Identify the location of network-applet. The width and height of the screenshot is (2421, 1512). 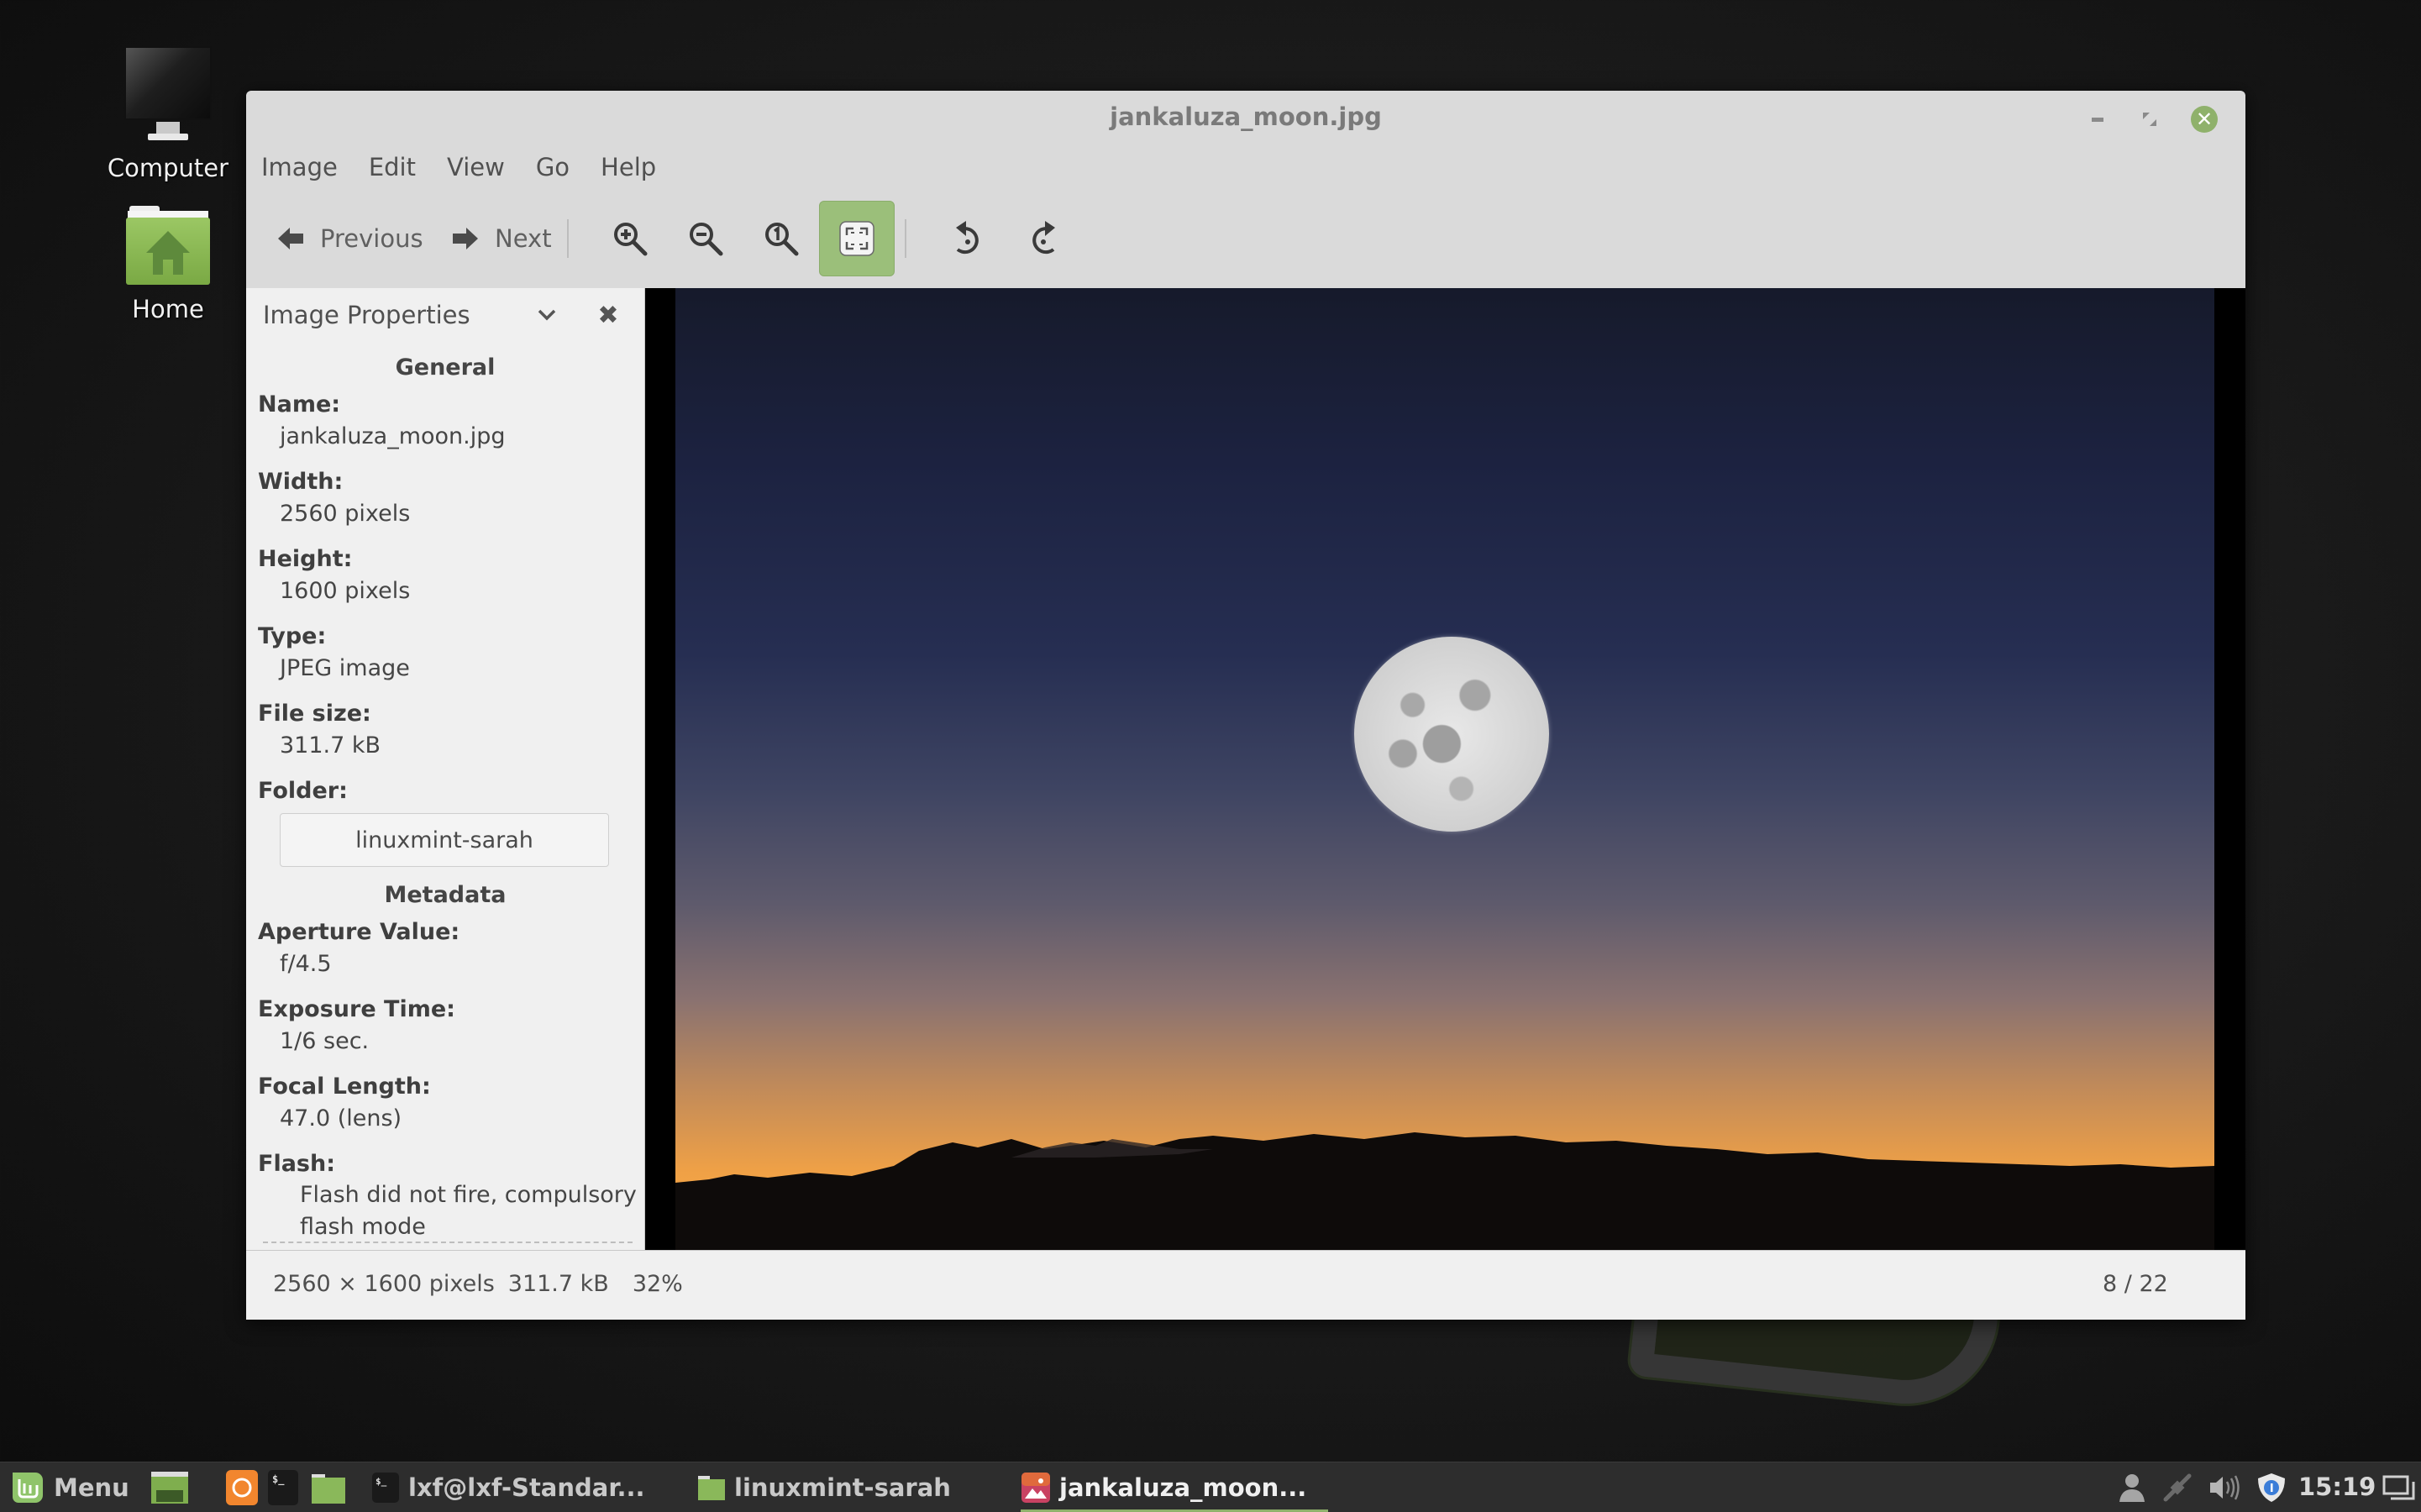
(2177, 1487).